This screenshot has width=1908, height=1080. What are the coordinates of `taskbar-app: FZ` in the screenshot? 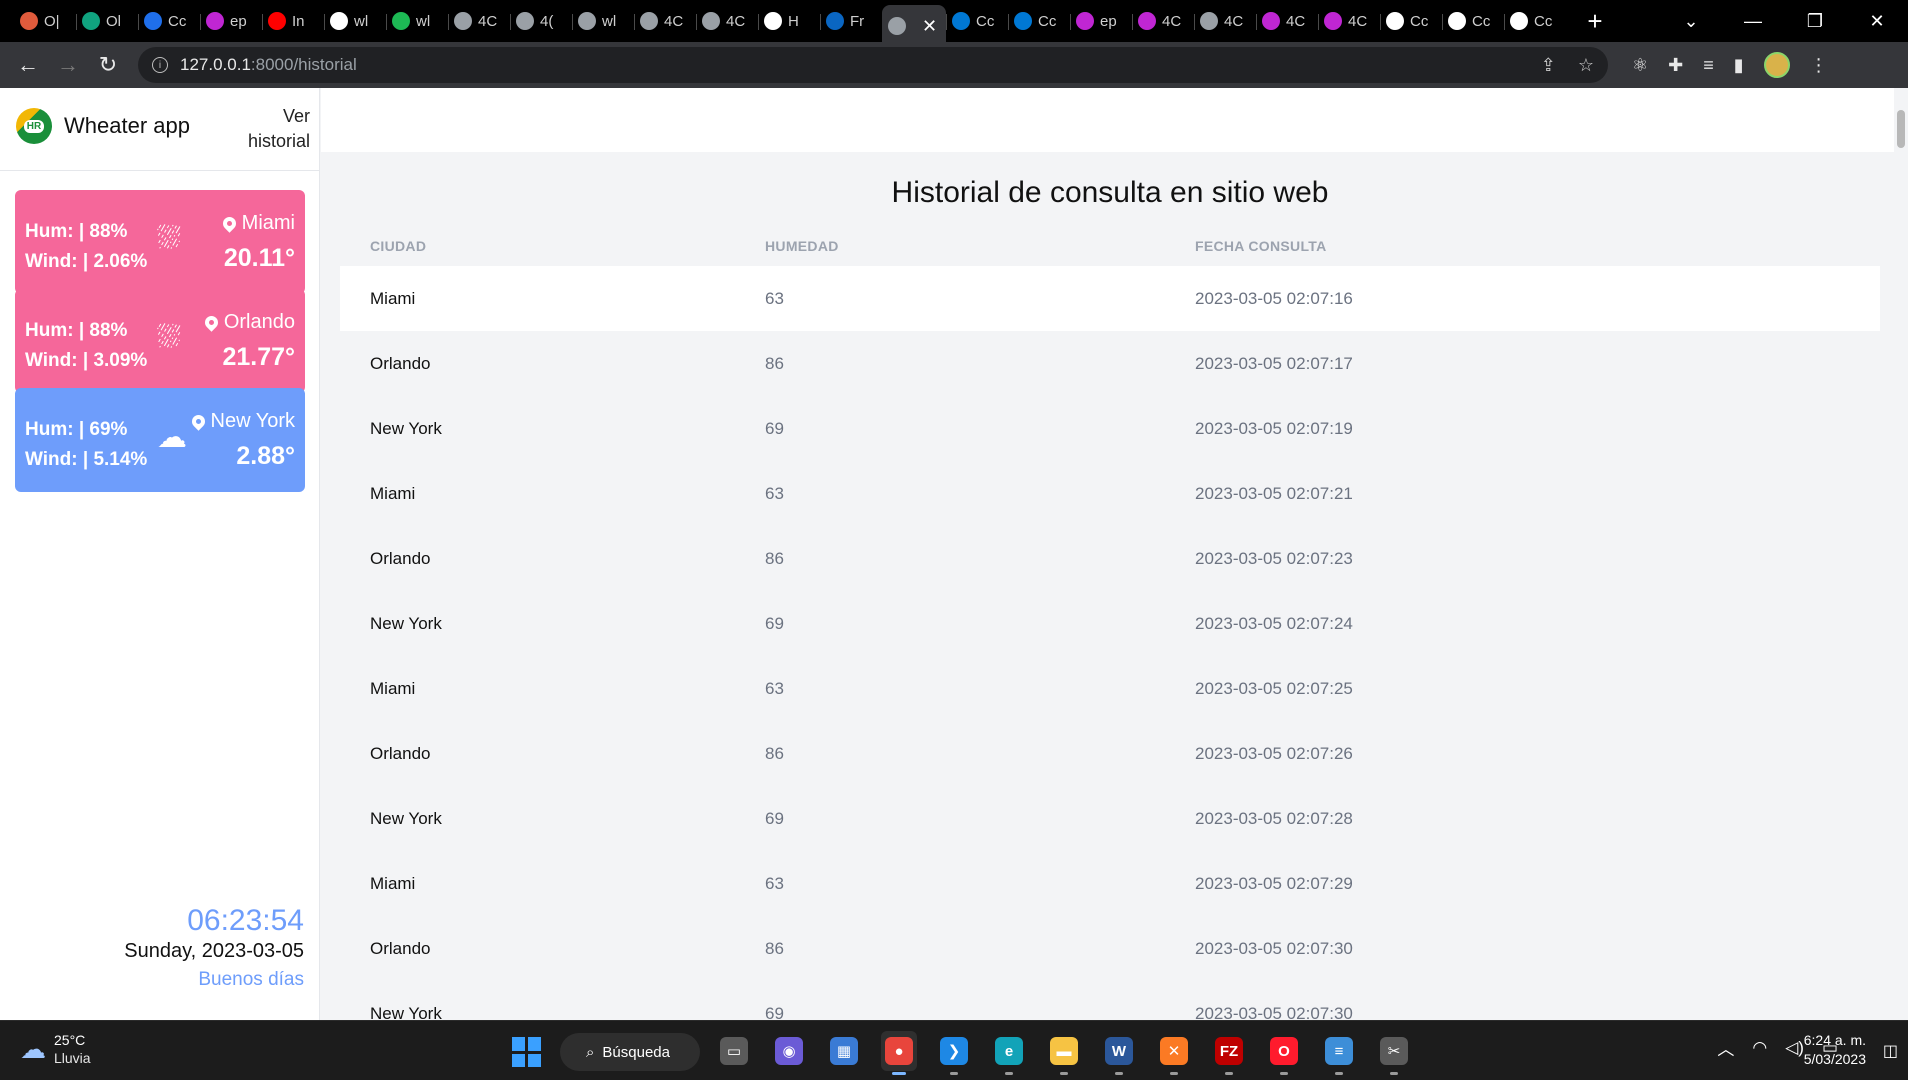 It's located at (1229, 1053).